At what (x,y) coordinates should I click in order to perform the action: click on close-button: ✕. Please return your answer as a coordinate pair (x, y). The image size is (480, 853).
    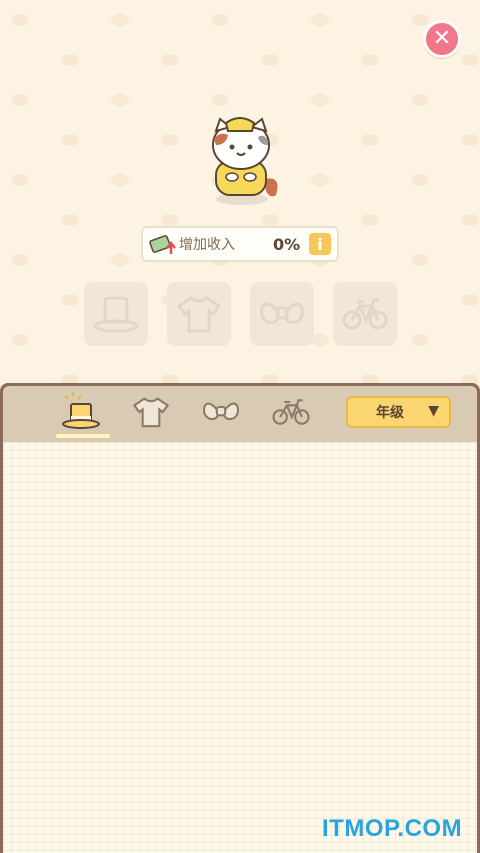
    Looking at the image, I should click on (442, 39).